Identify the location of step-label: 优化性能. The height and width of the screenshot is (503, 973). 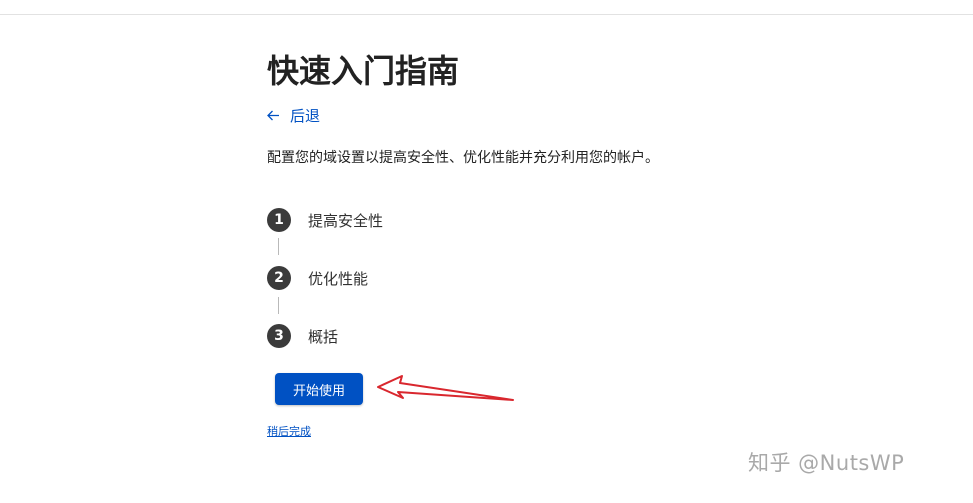
(338, 278).